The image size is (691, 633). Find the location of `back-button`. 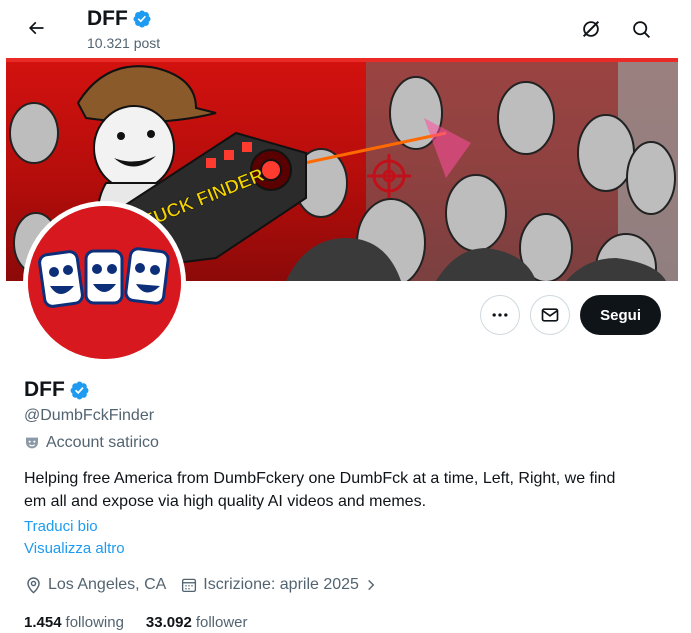

back-button is located at coordinates (36, 28).